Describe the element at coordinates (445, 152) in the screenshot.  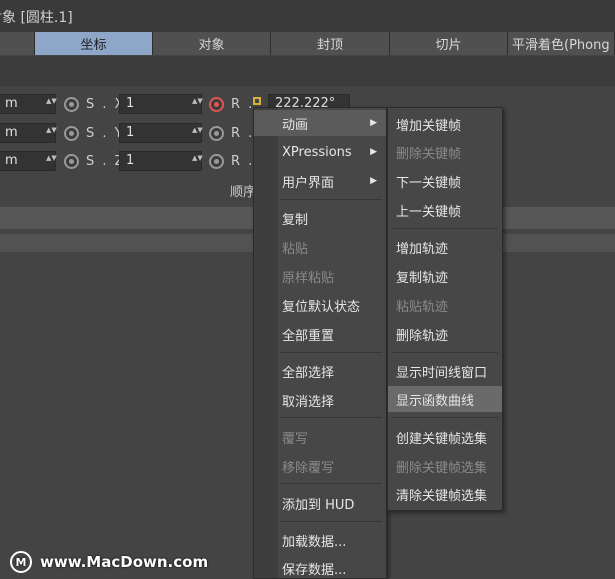
I see `submenu-item-delete-keyframe: 删除关键帧` at that location.